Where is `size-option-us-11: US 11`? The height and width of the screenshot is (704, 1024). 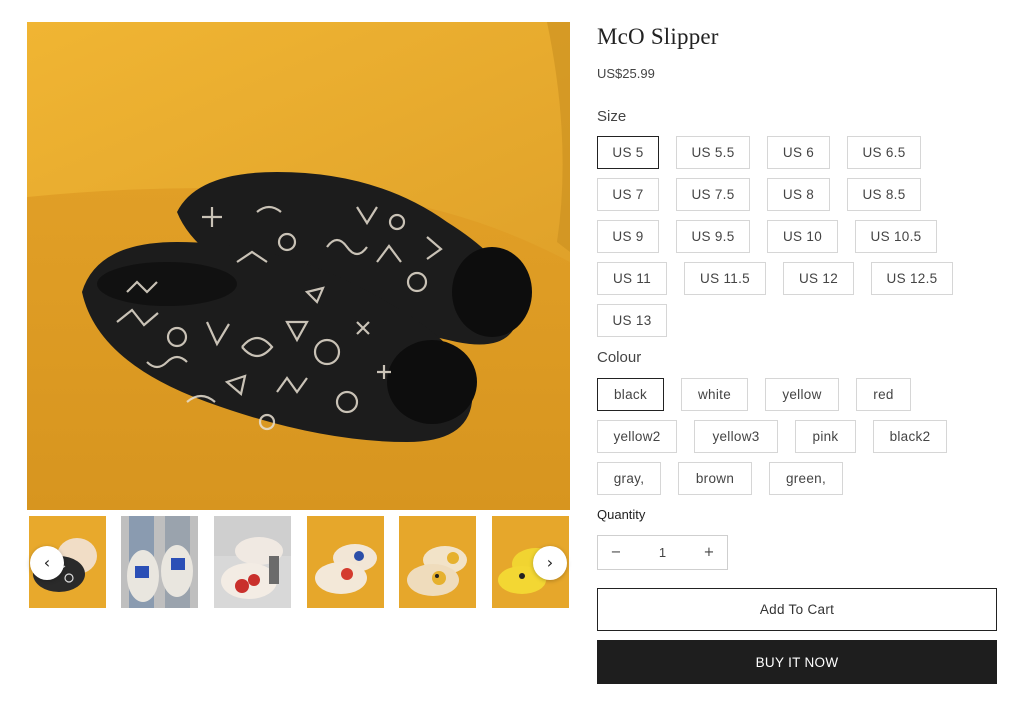
size-option-us-11: US 11 is located at coordinates (632, 278).